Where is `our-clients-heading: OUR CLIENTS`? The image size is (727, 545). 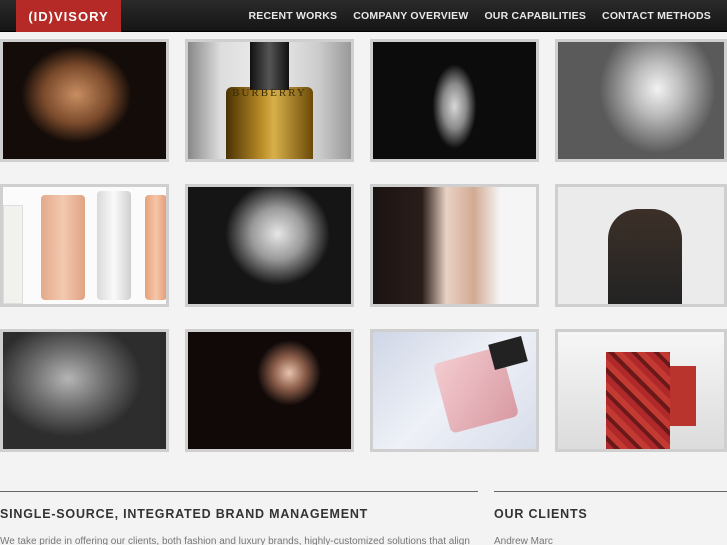
our-clients-heading: OUR CLIENTS is located at coordinates (541, 514).